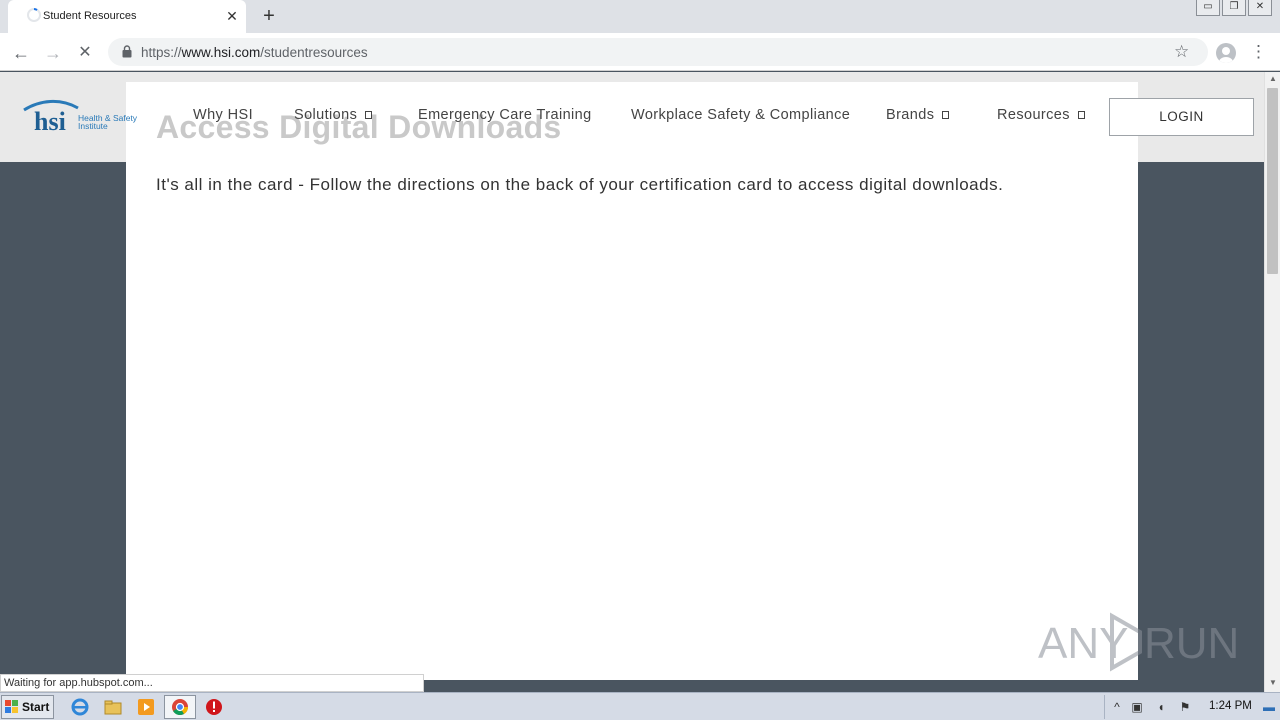  What do you see at coordinates (53, 53) in the screenshot?
I see `forward-button: →` at bounding box center [53, 53].